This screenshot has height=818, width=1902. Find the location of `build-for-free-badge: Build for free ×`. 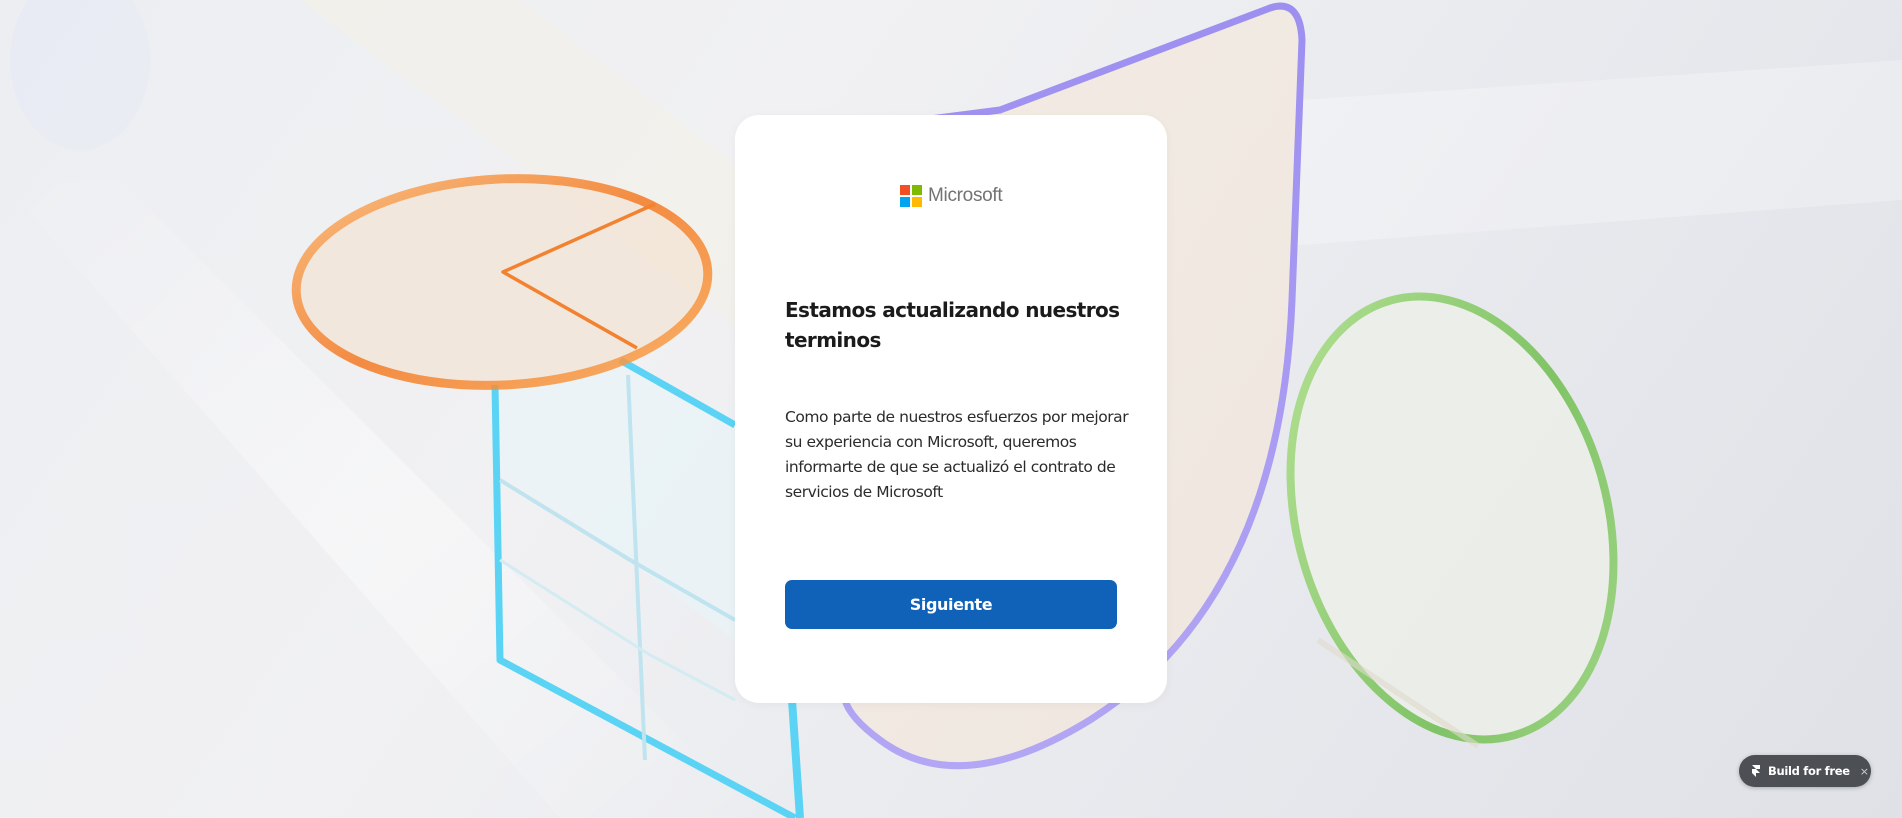

build-for-free-badge: Build for free × is located at coordinates (1805, 771).